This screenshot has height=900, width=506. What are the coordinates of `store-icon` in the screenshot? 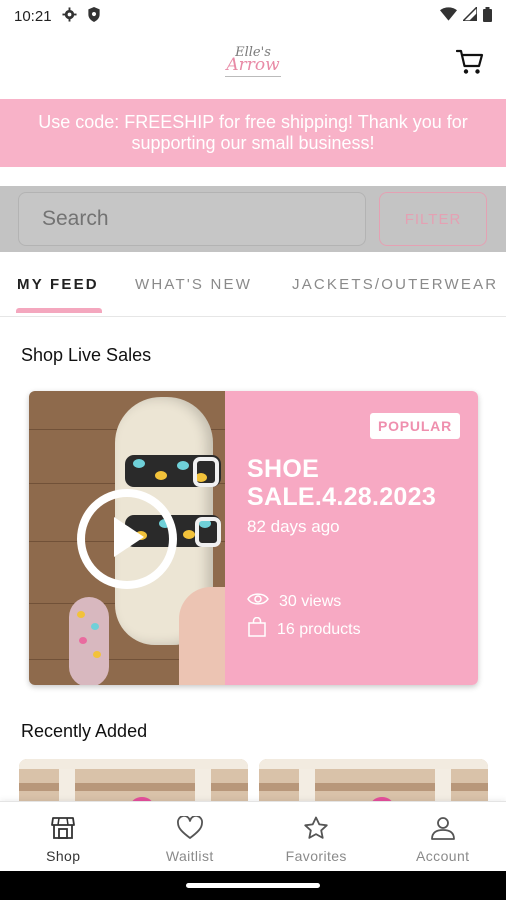 It's located at (63, 828).